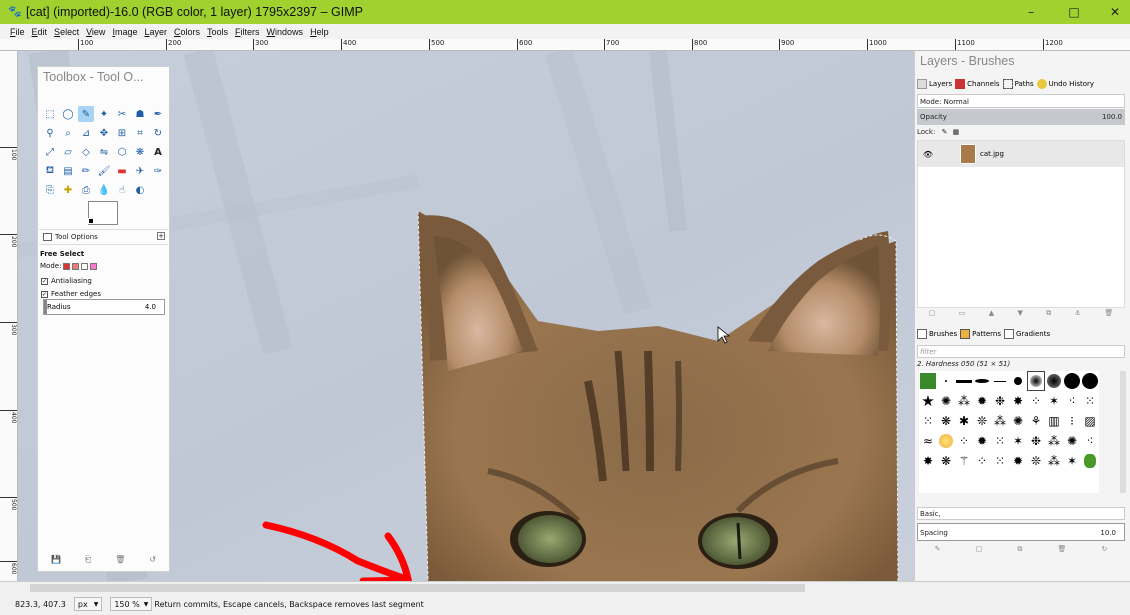 This screenshot has height=615, width=1130. Describe the element at coordinates (1021, 532) in the screenshot. I see `spacing-slider: Spacing 10.0` at that location.